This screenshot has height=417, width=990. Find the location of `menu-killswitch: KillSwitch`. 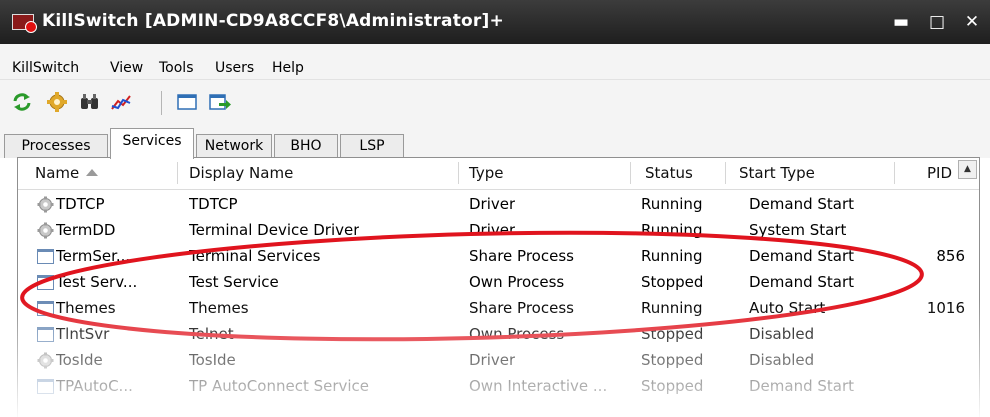

menu-killswitch: KillSwitch is located at coordinates (45, 68).